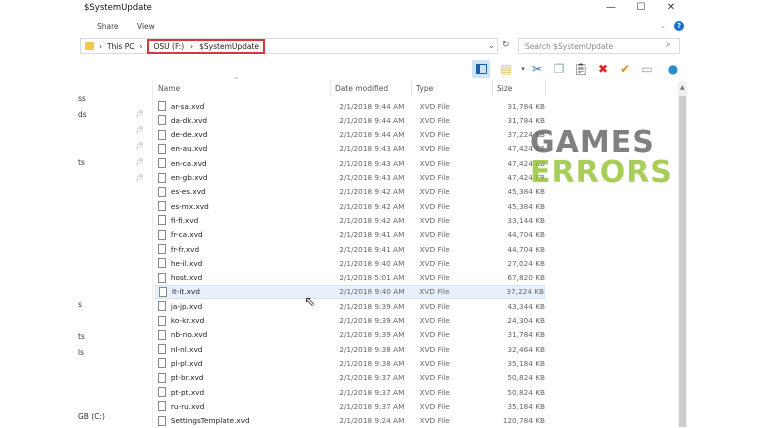 The width and height of the screenshot is (768, 428). What do you see at coordinates (82, 98) in the screenshot?
I see `nav-item: ss` at bounding box center [82, 98].